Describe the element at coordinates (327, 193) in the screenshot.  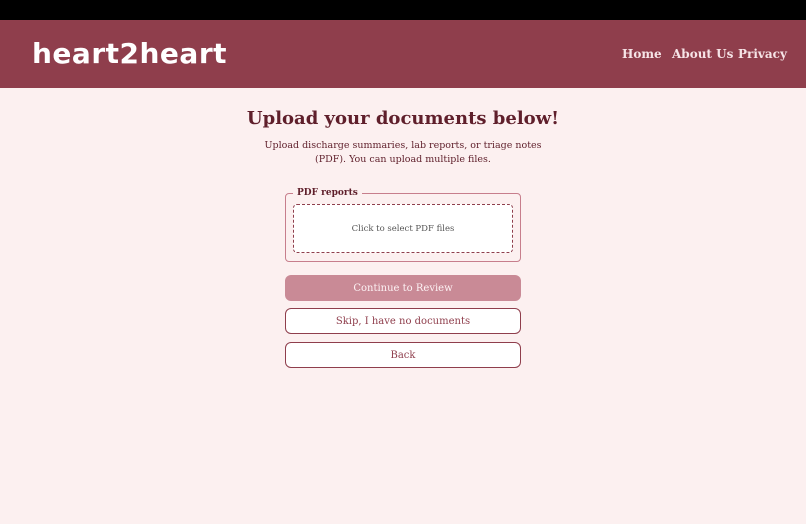
I see `pdf-reports-legend: PDF reports` at that location.